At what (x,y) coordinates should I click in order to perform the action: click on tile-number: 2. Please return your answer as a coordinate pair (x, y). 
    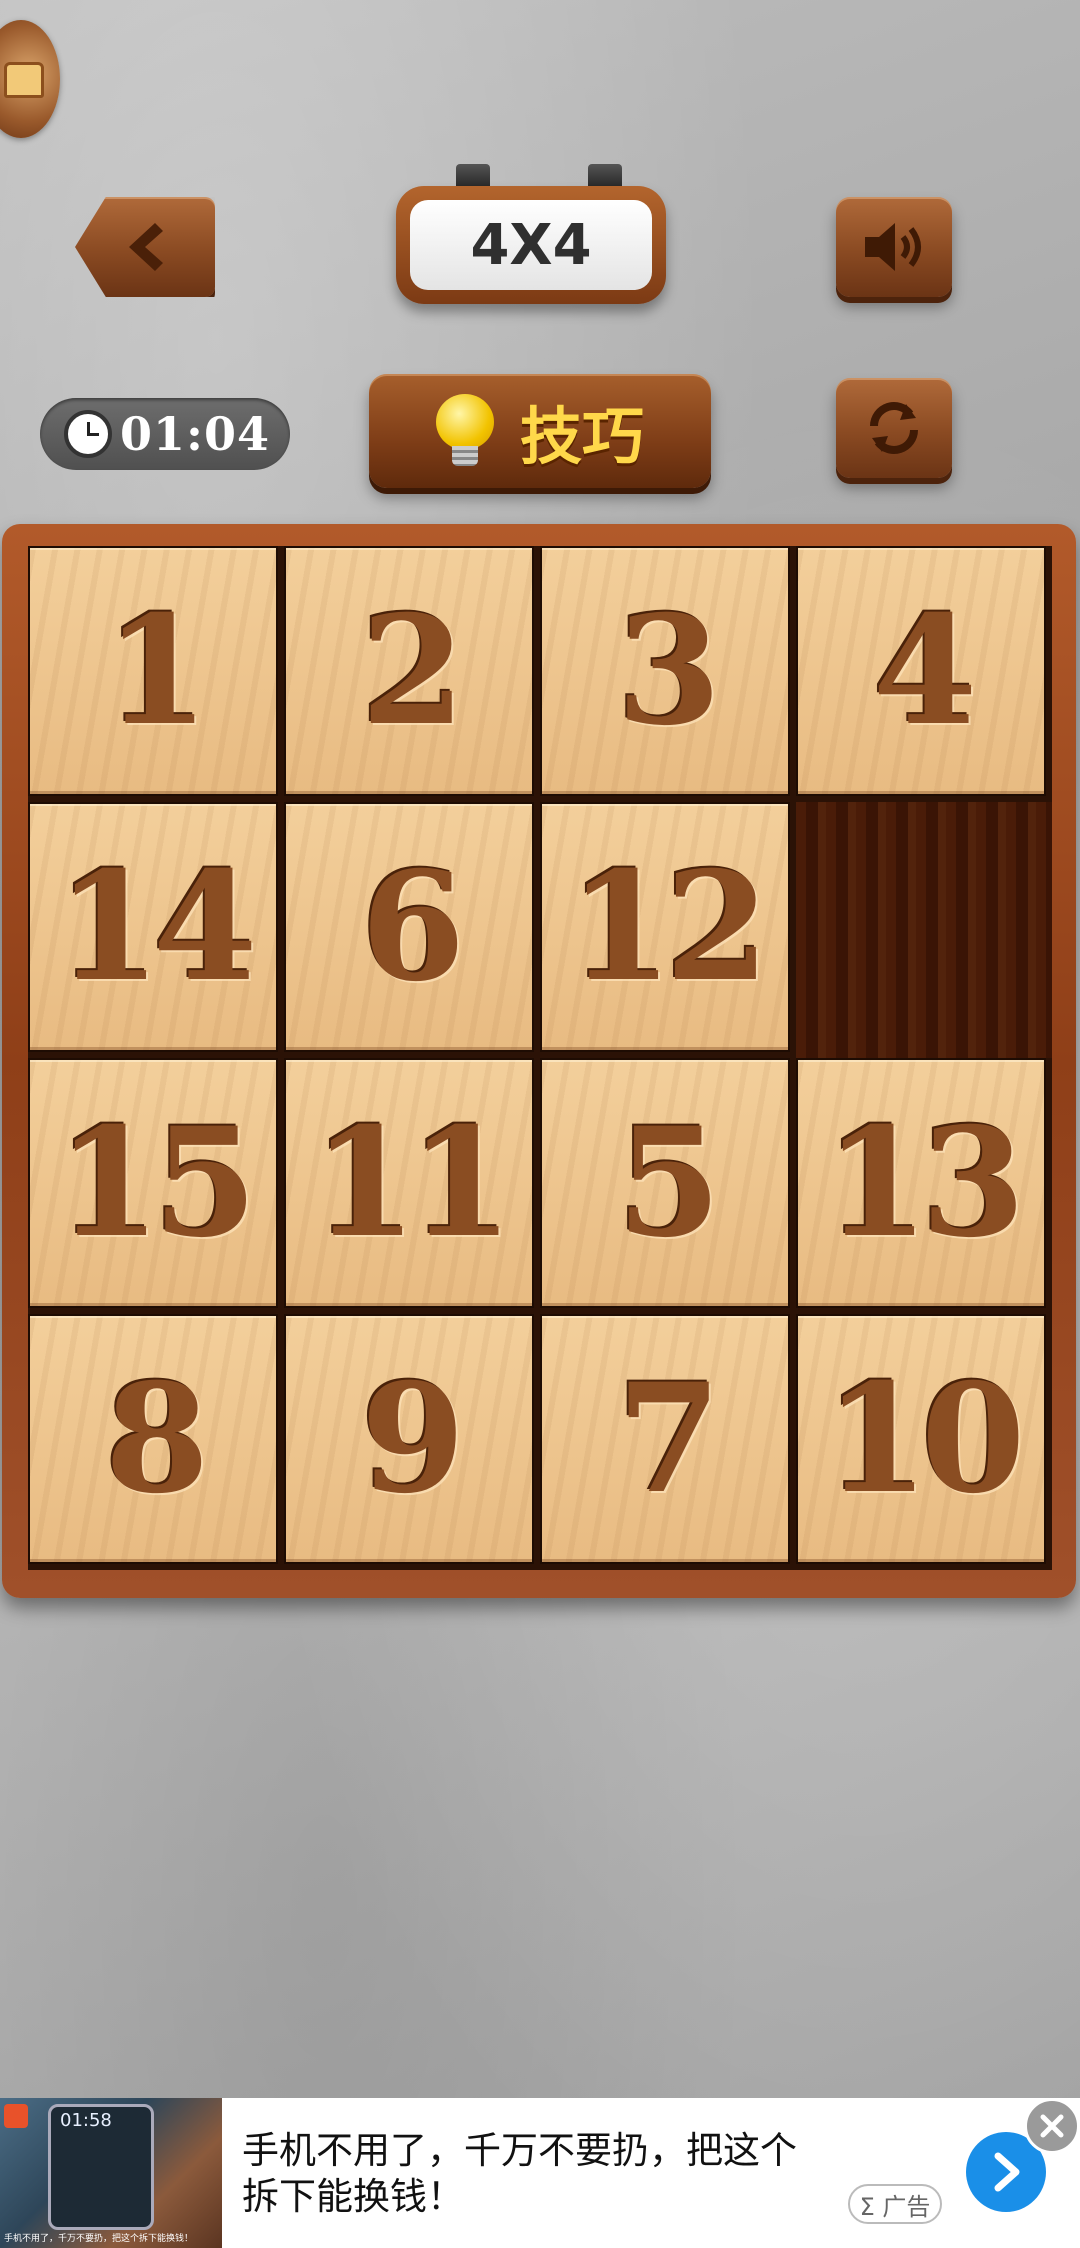
    Looking at the image, I should click on (412, 671).